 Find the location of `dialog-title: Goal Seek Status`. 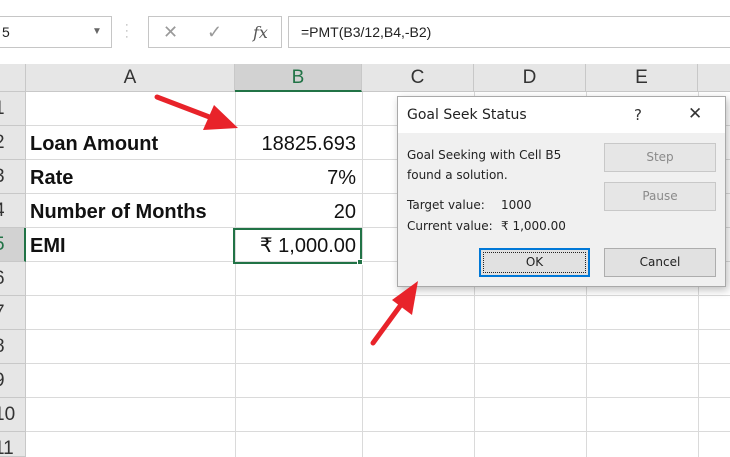

dialog-title: Goal Seek Status is located at coordinates (467, 115).